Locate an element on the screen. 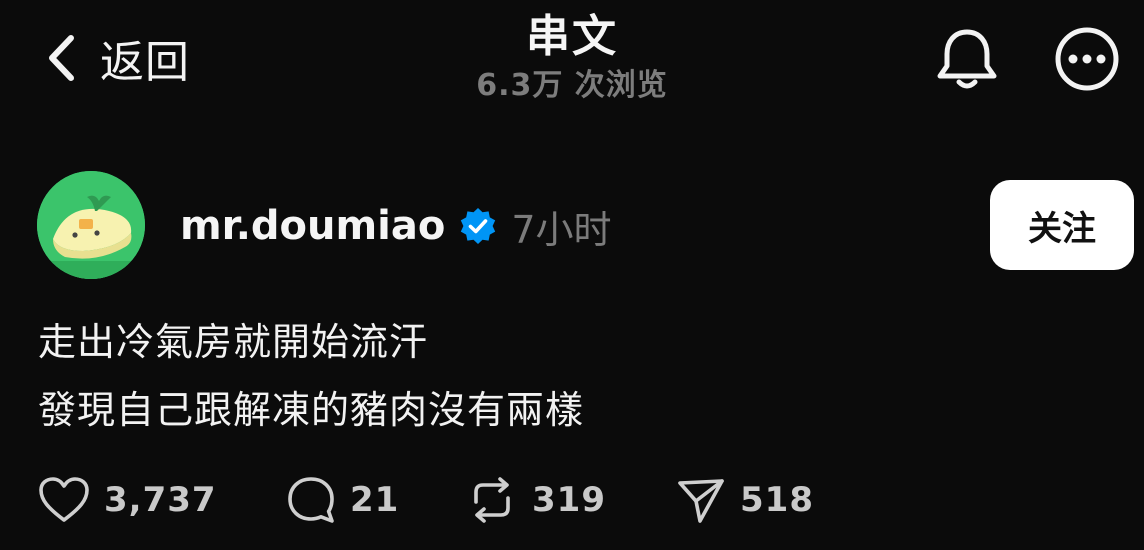 This screenshot has width=1144, height=550. share-count: 518 is located at coordinates (777, 500).